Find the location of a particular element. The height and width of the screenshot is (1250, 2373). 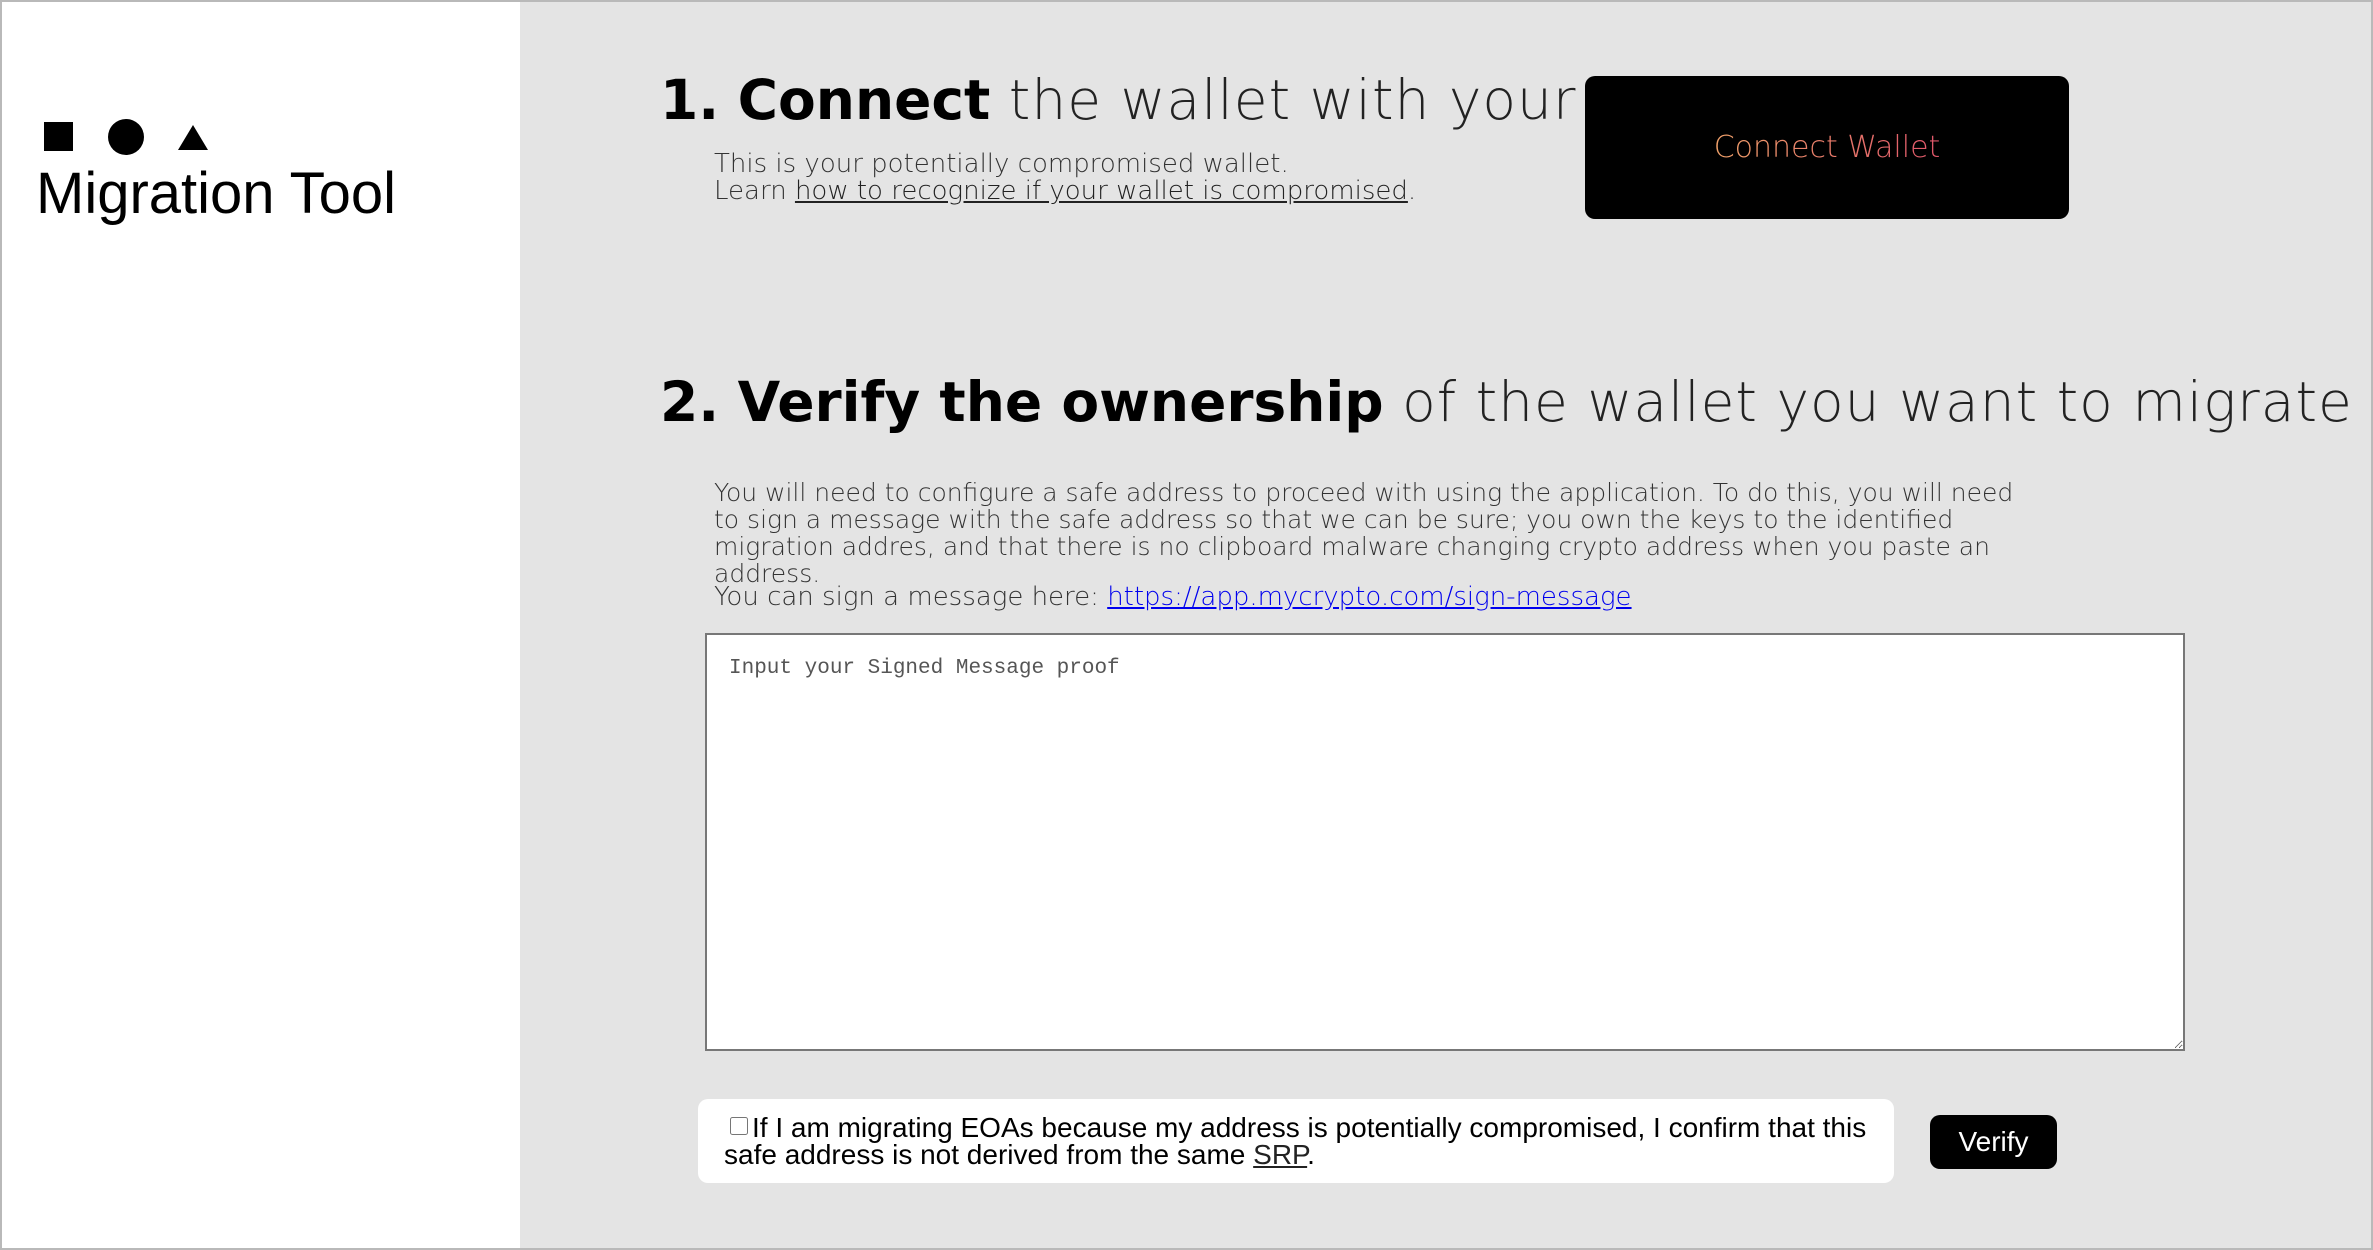

step2-number: 2. is located at coordinates (690, 402).